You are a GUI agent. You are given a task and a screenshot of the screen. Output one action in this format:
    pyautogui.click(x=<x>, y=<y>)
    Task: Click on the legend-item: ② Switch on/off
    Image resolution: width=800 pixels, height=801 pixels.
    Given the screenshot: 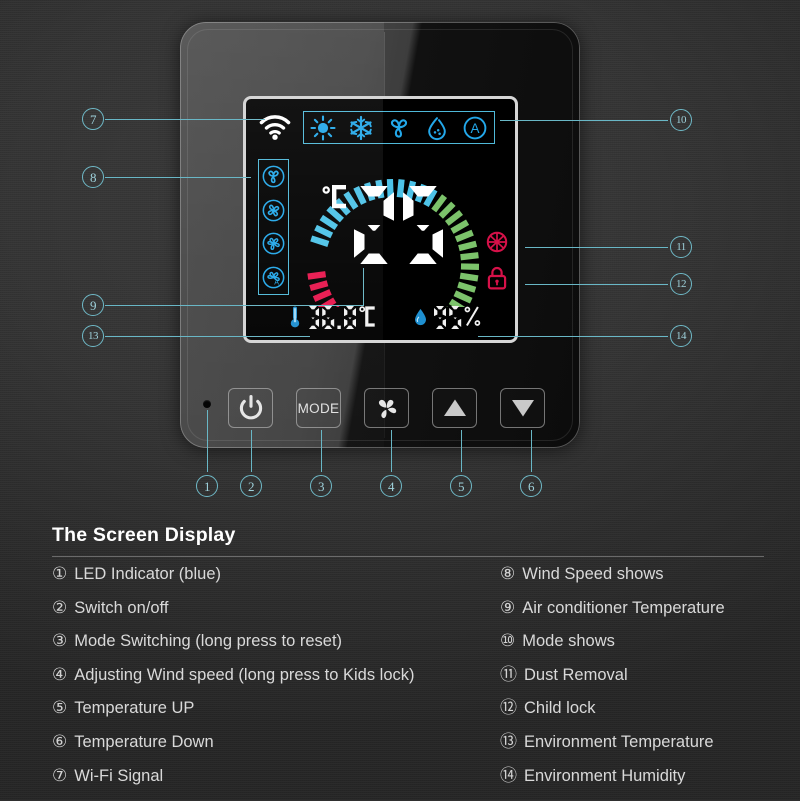 What is the action you would take?
    pyautogui.click(x=276, y=617)
    